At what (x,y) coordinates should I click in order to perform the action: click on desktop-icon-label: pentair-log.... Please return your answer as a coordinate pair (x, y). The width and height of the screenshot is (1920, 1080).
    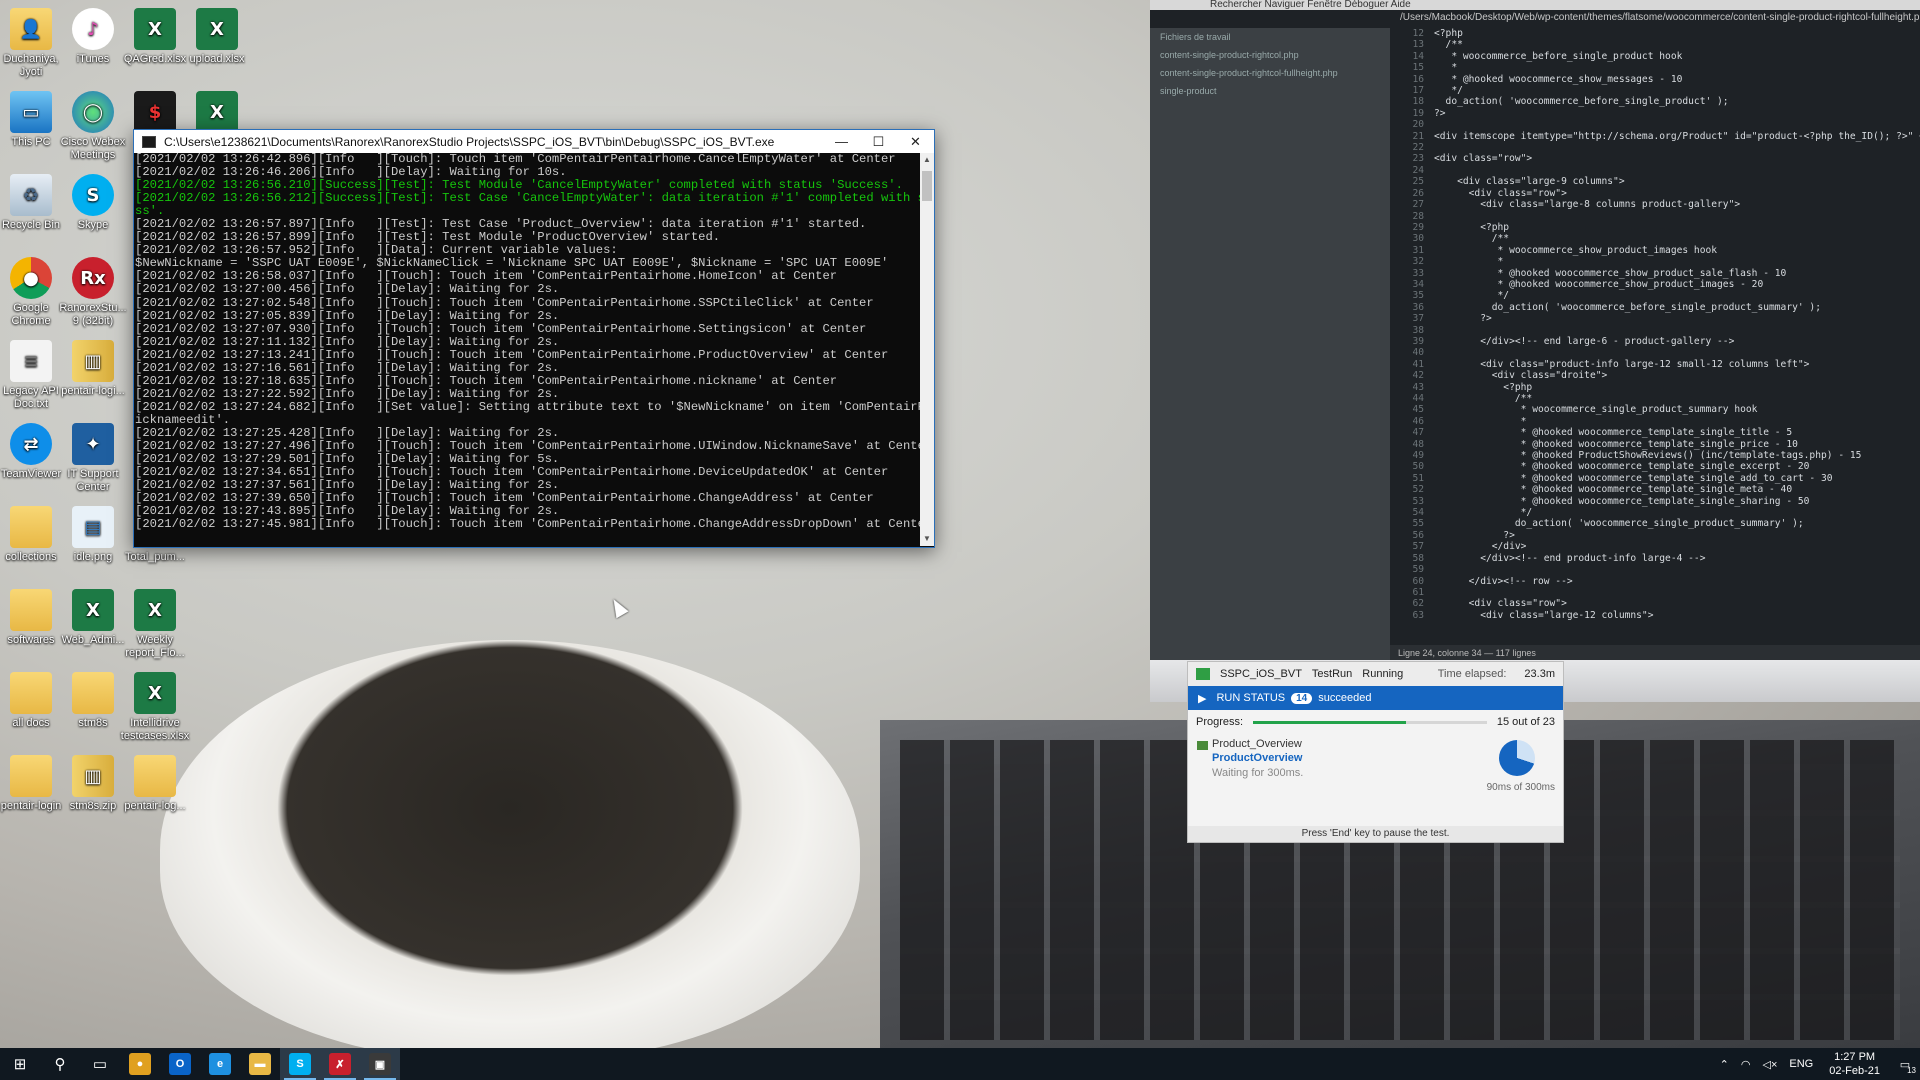
    Looking at the image, I should click on (155, 806).